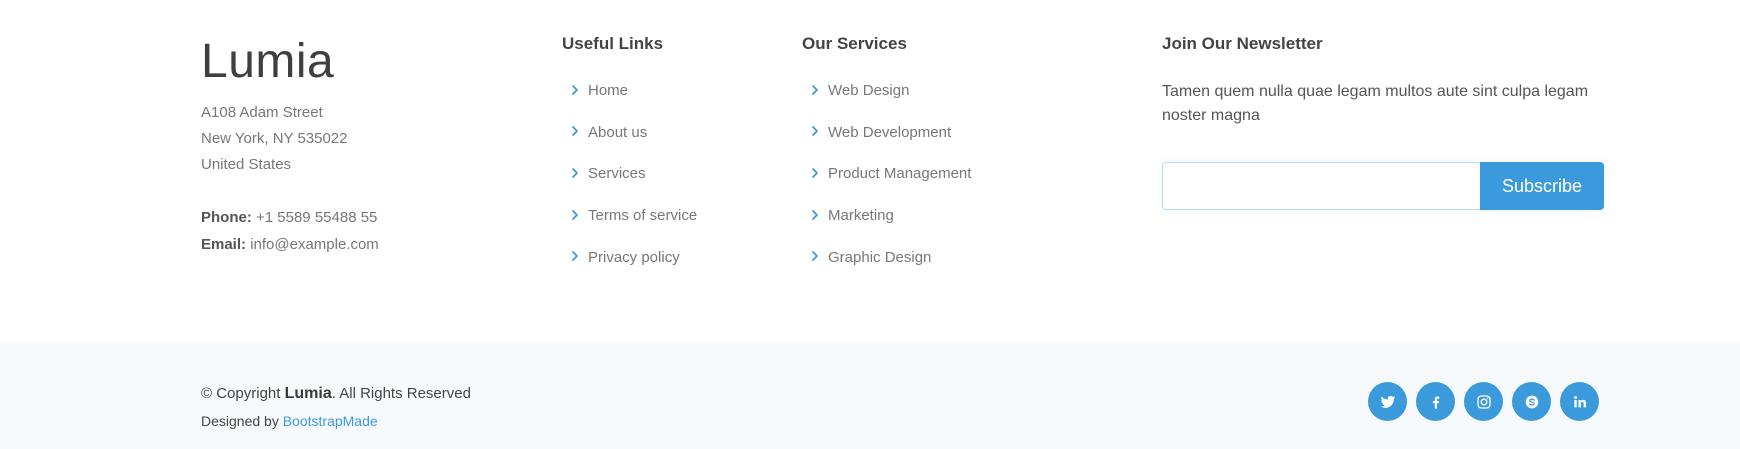 This screenshot has height=449, width=1740. I want to click on facebook-button, so click(1435, 401).